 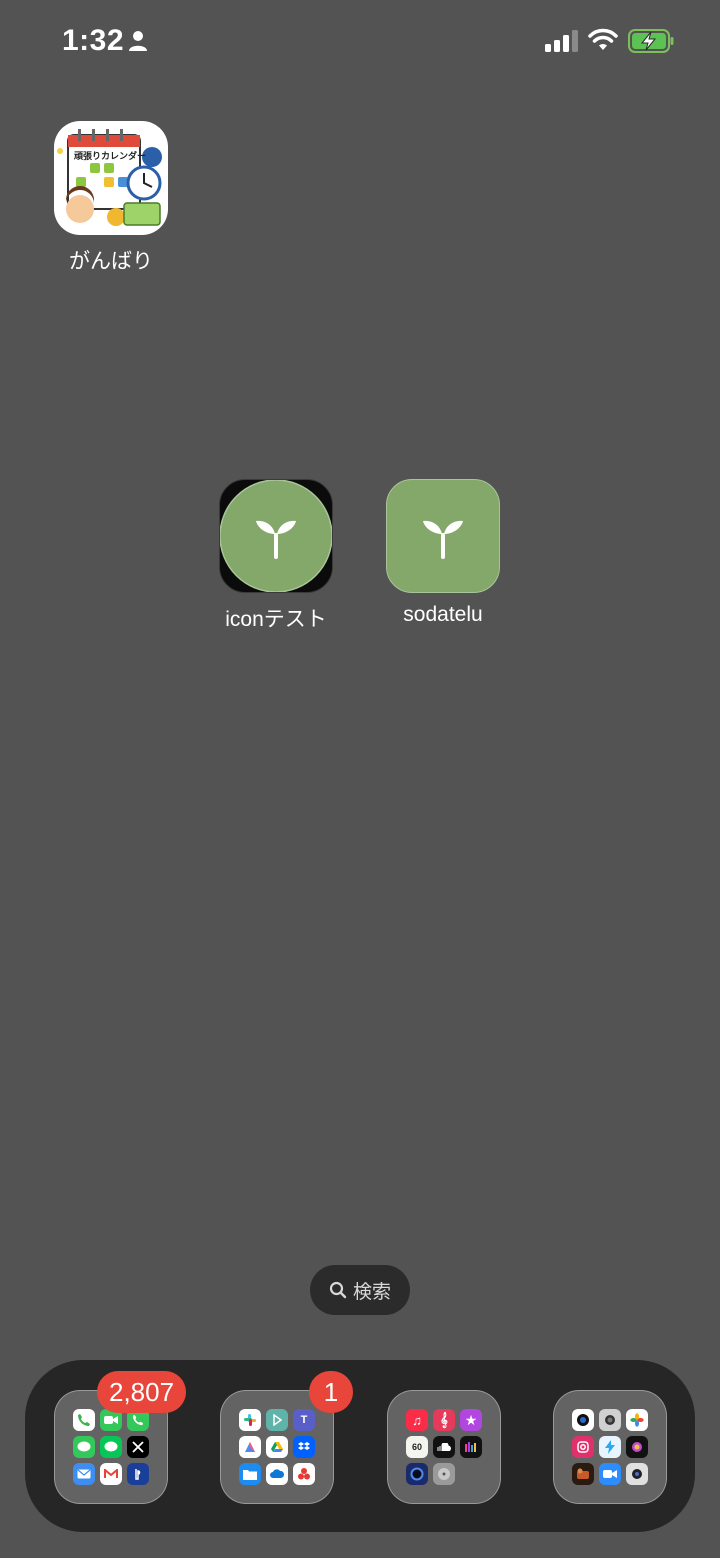 I want to click on dock-folder-music: ♫ 𝄞 ★ 60, so click(x=444, y=1447).